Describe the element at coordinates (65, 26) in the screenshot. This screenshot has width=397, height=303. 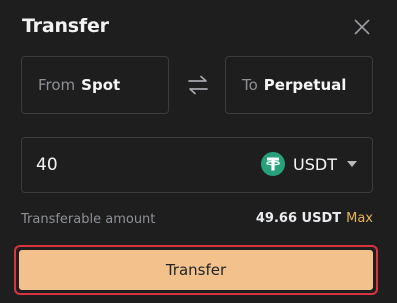
I see `dialog-title: Transfer` at that location.